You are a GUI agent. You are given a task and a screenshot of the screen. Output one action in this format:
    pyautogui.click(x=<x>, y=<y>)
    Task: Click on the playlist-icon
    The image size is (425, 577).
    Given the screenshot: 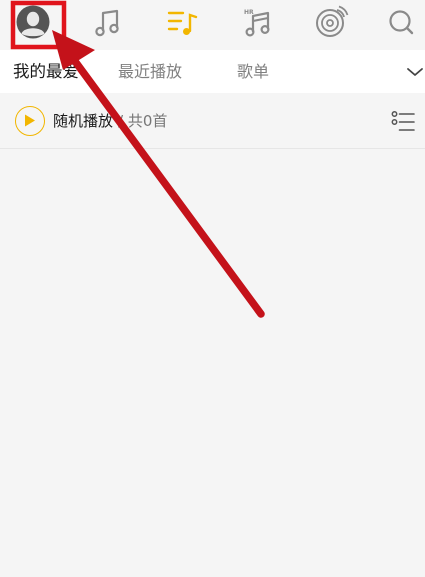 What is the action you would take?
    pyautogui.click(x=183, y=22)
    